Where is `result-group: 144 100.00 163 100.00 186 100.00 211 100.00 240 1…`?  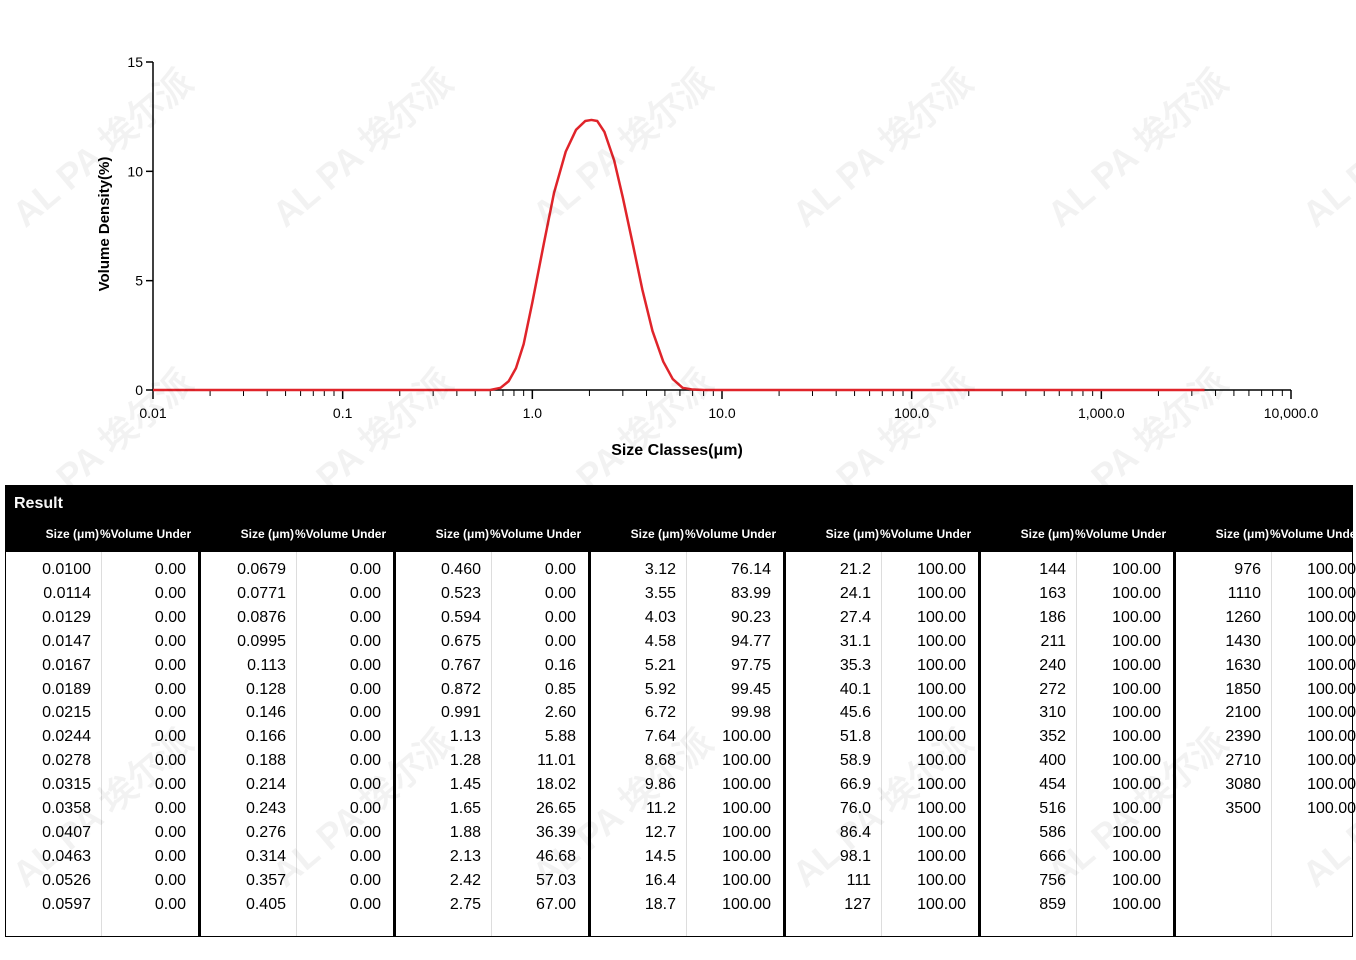
result-group: 144 100.00 163 100.00 186 100.00 211 100.00 240 1… is located at coordinates (1077, 744).